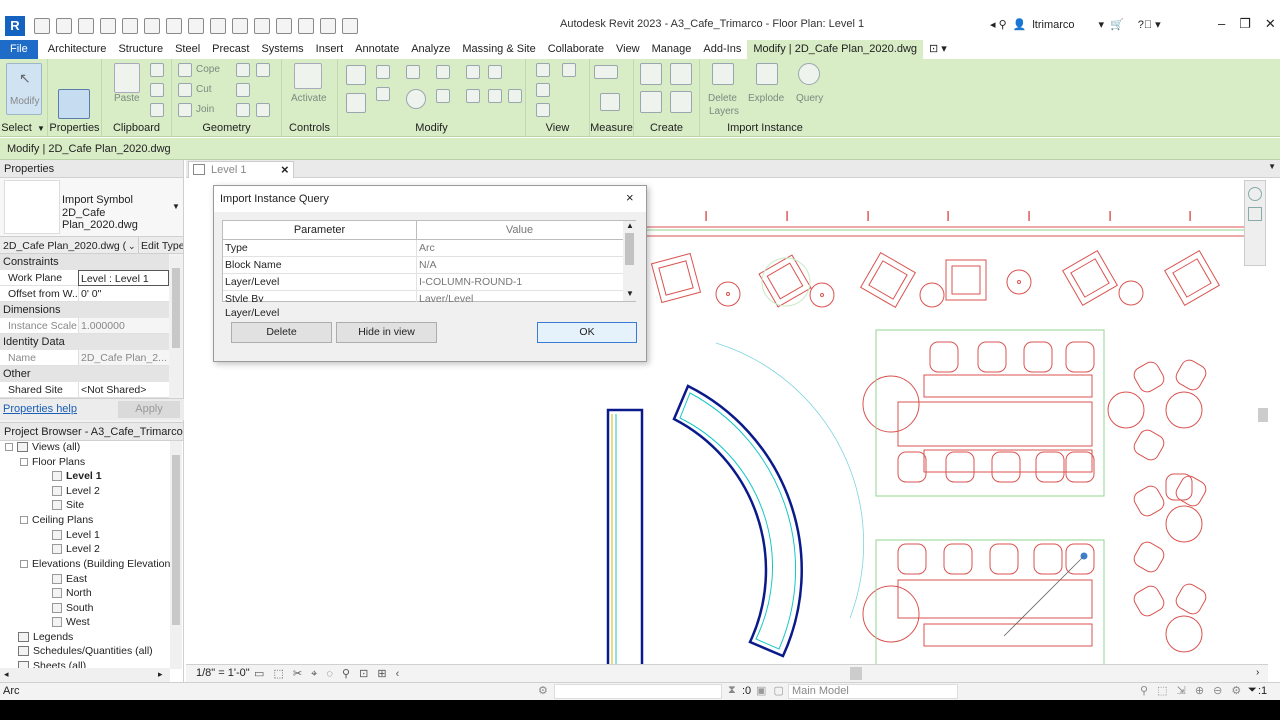 This screenshot has height=720, width=1280. I want to click on redo-icon, so click(152, 26).